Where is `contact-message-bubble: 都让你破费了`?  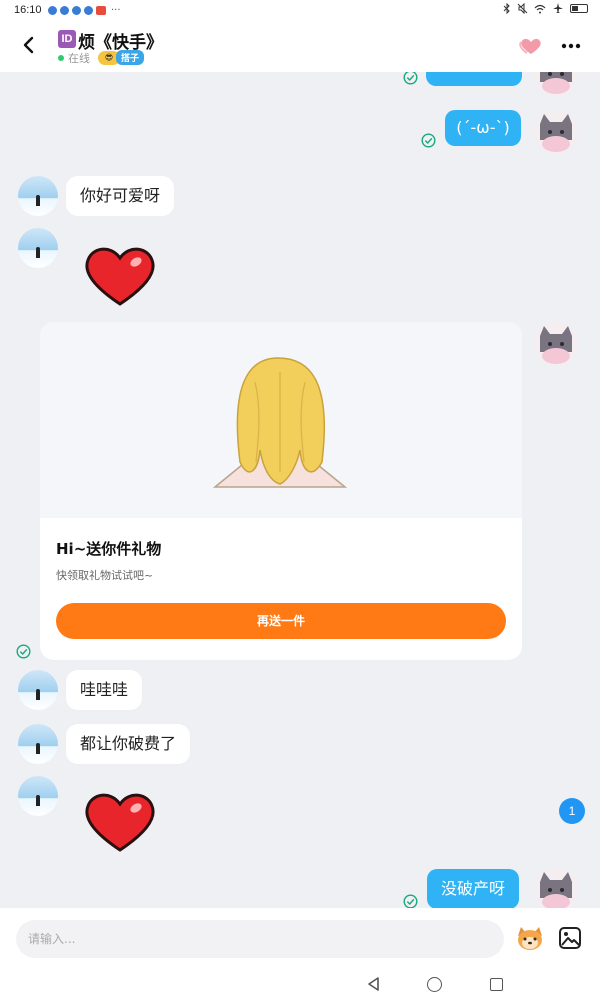 contact-message-bubble: 都让你破费了 is located at coordinates (128, 744).